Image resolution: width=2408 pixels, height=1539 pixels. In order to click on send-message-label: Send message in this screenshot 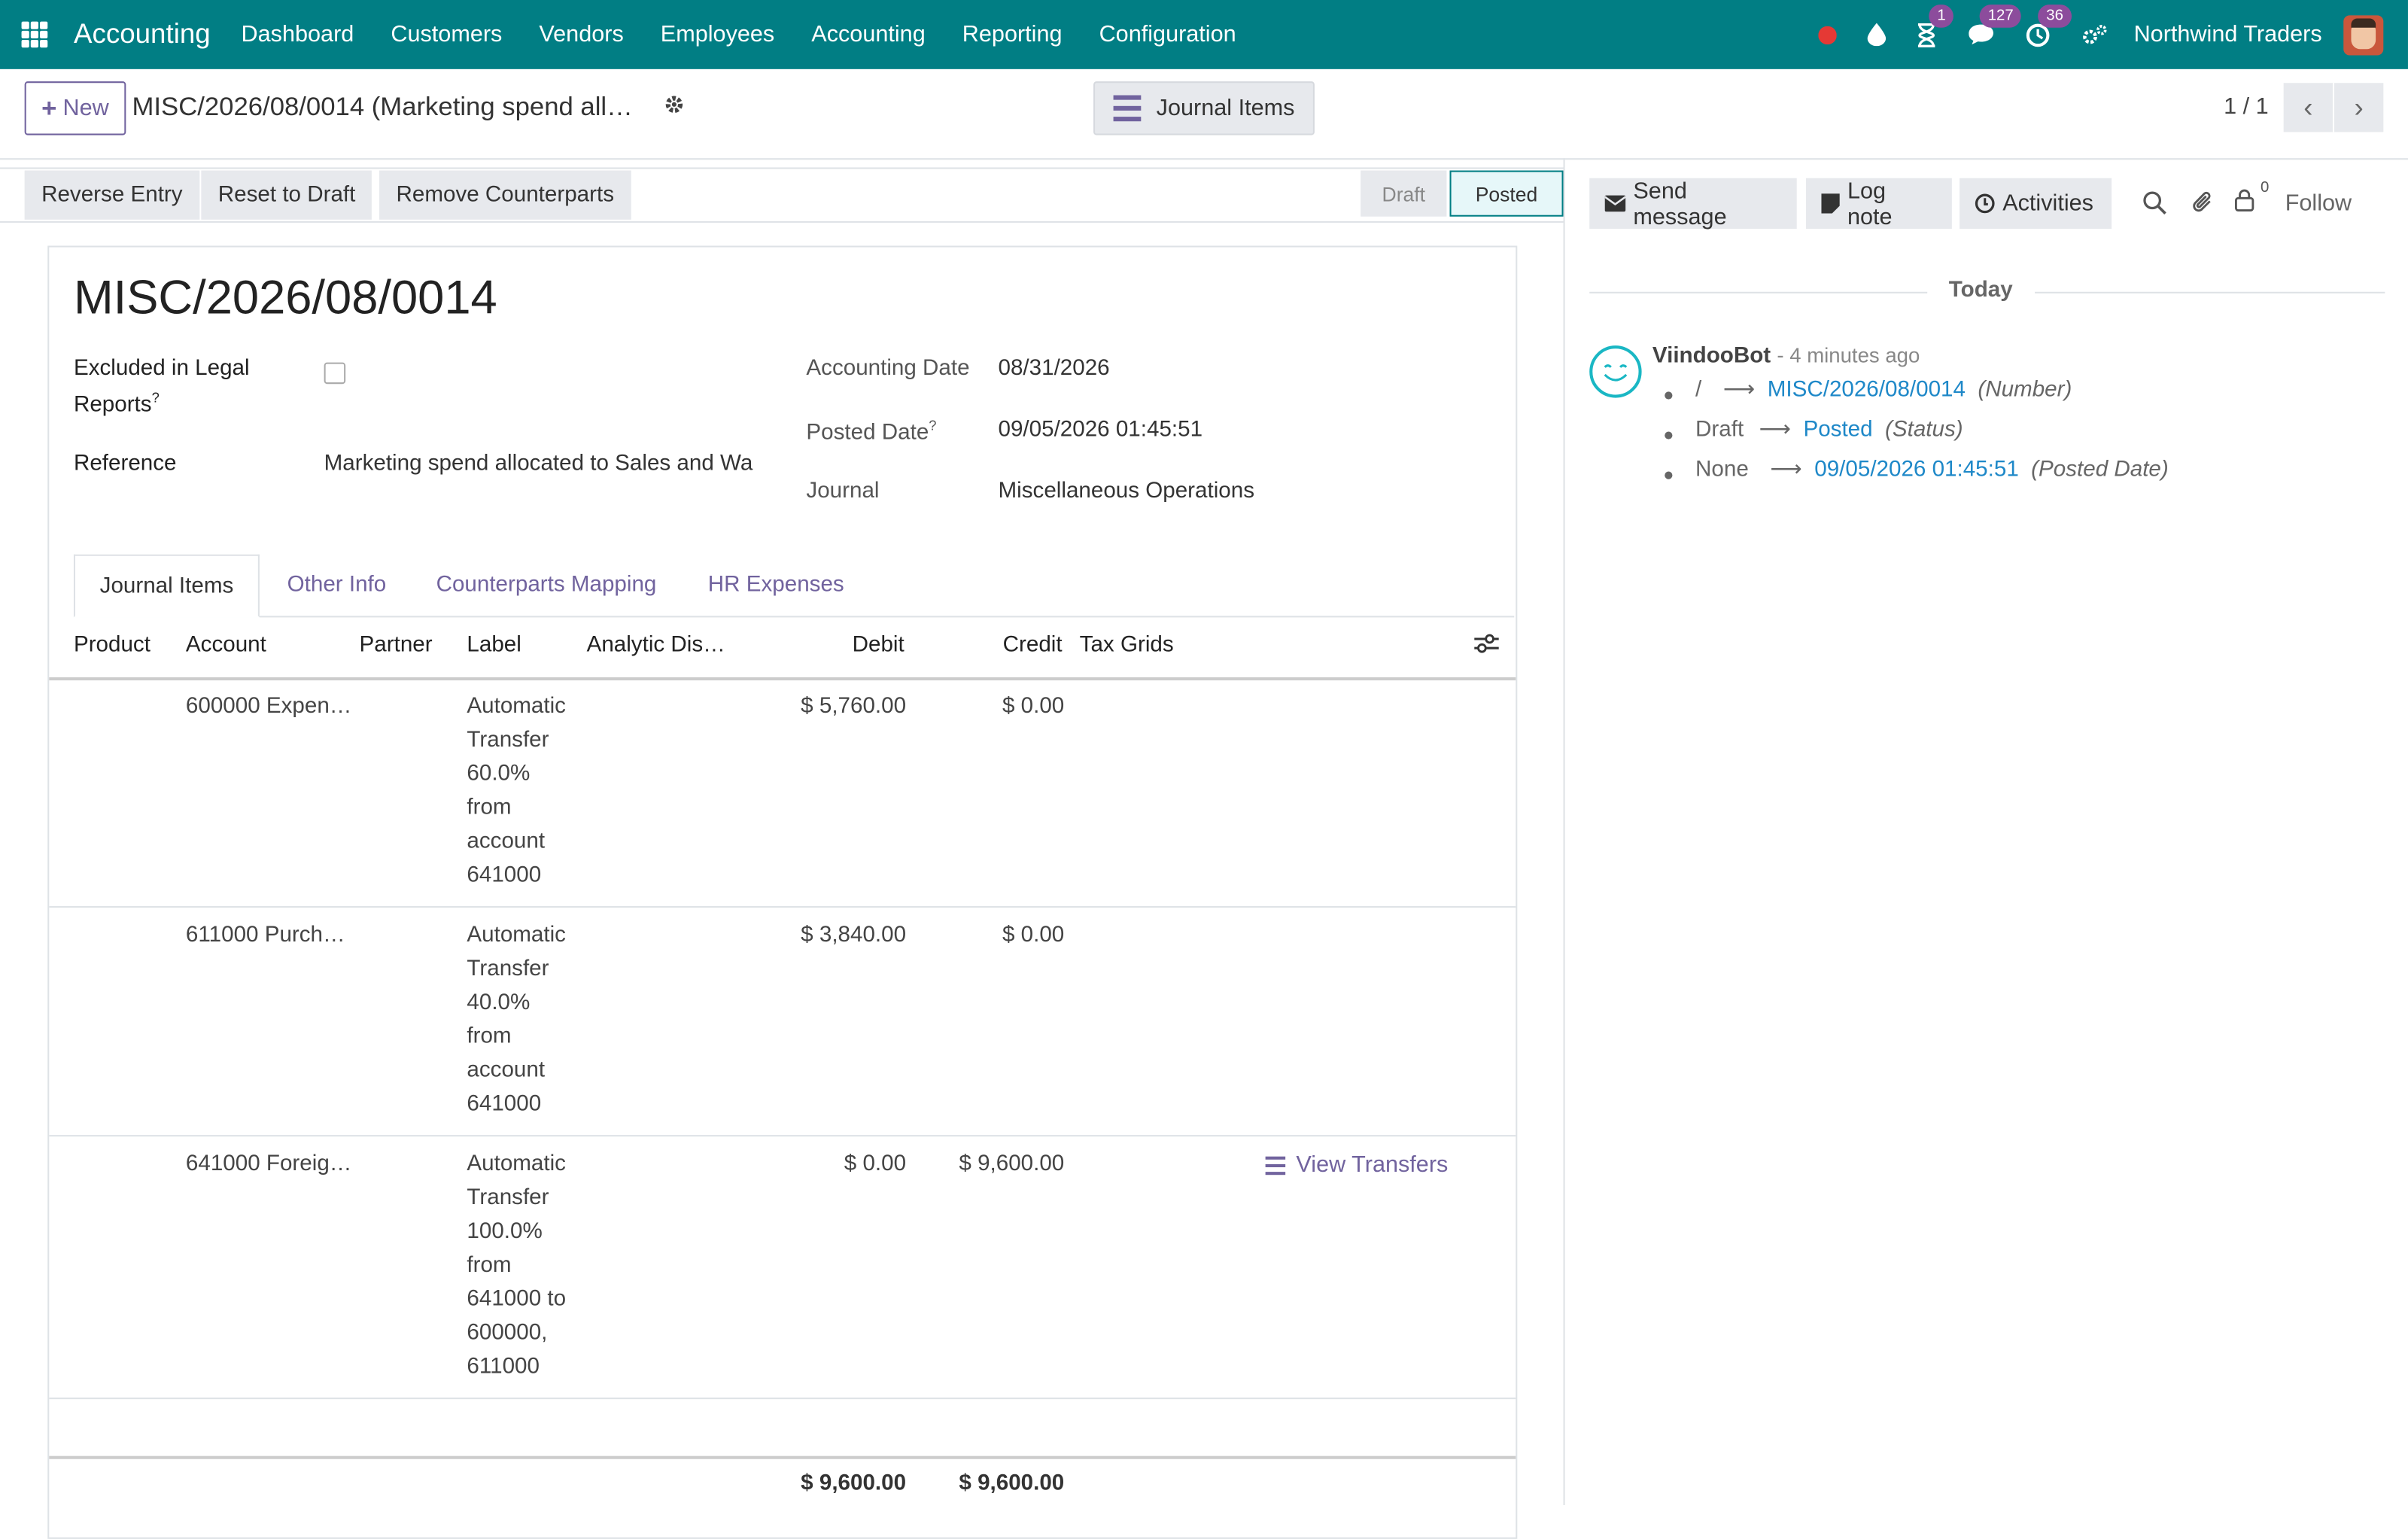, I will do `click(1680, 203)`.